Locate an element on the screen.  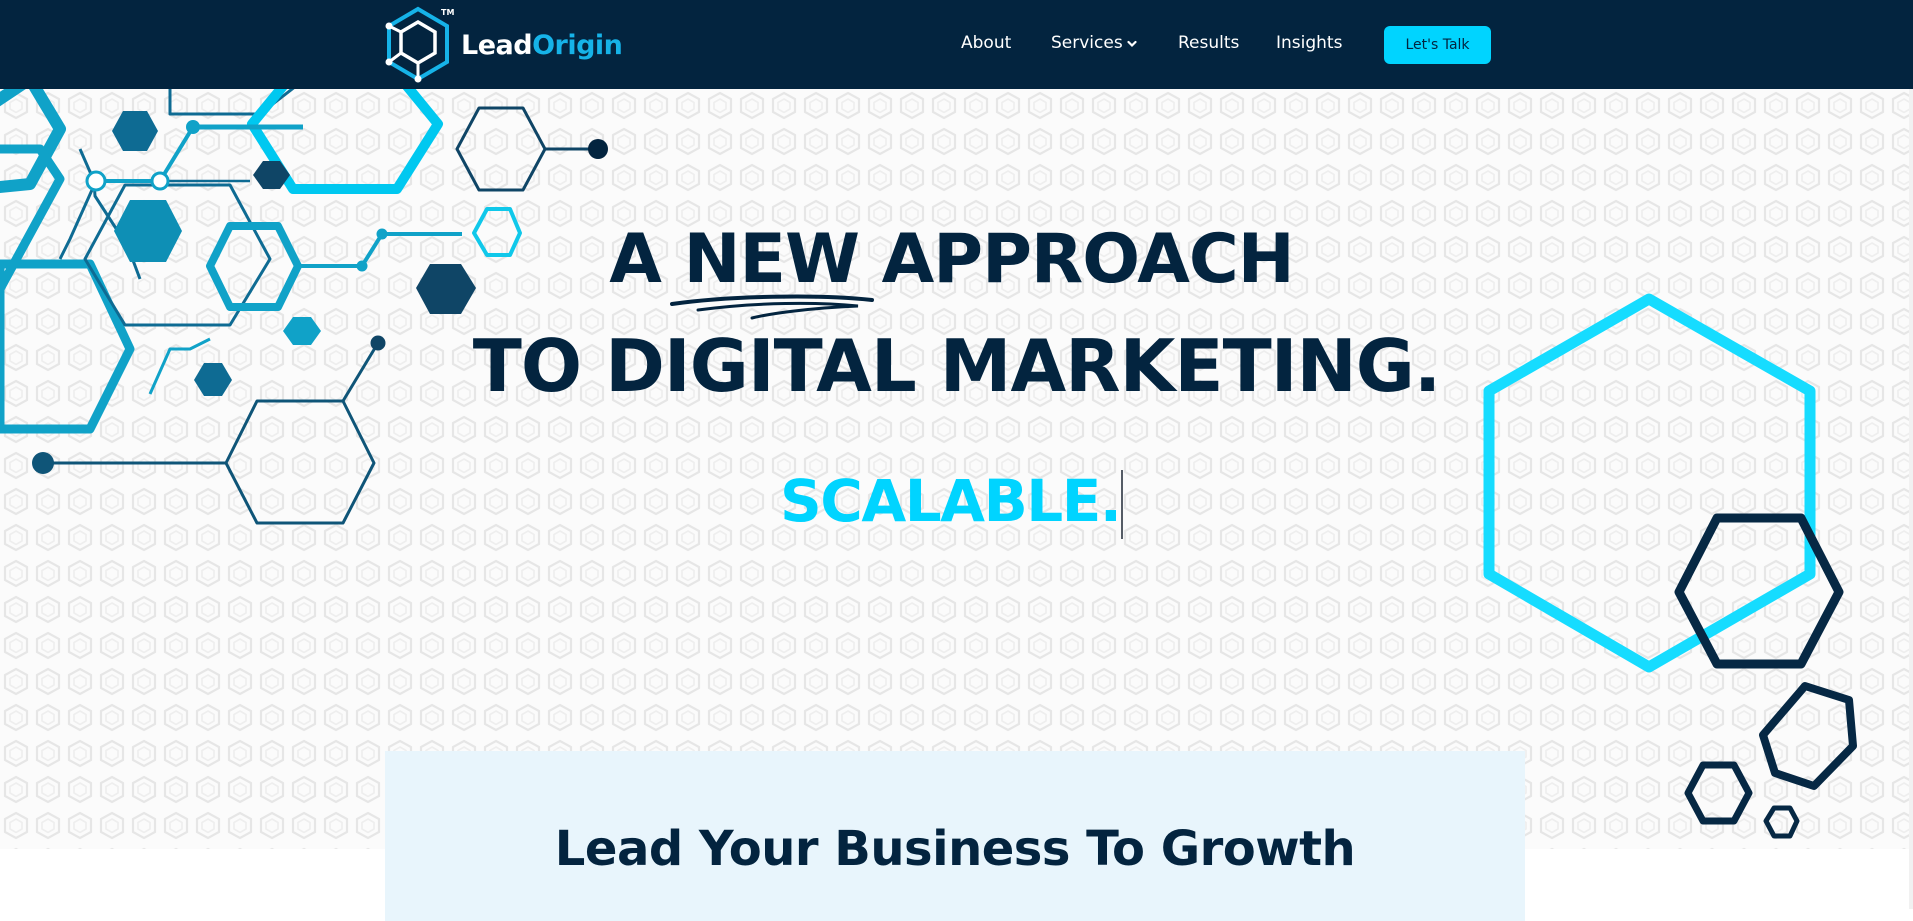
logo-wordmark: LeadOrigin is located at coordinates (542, 45).